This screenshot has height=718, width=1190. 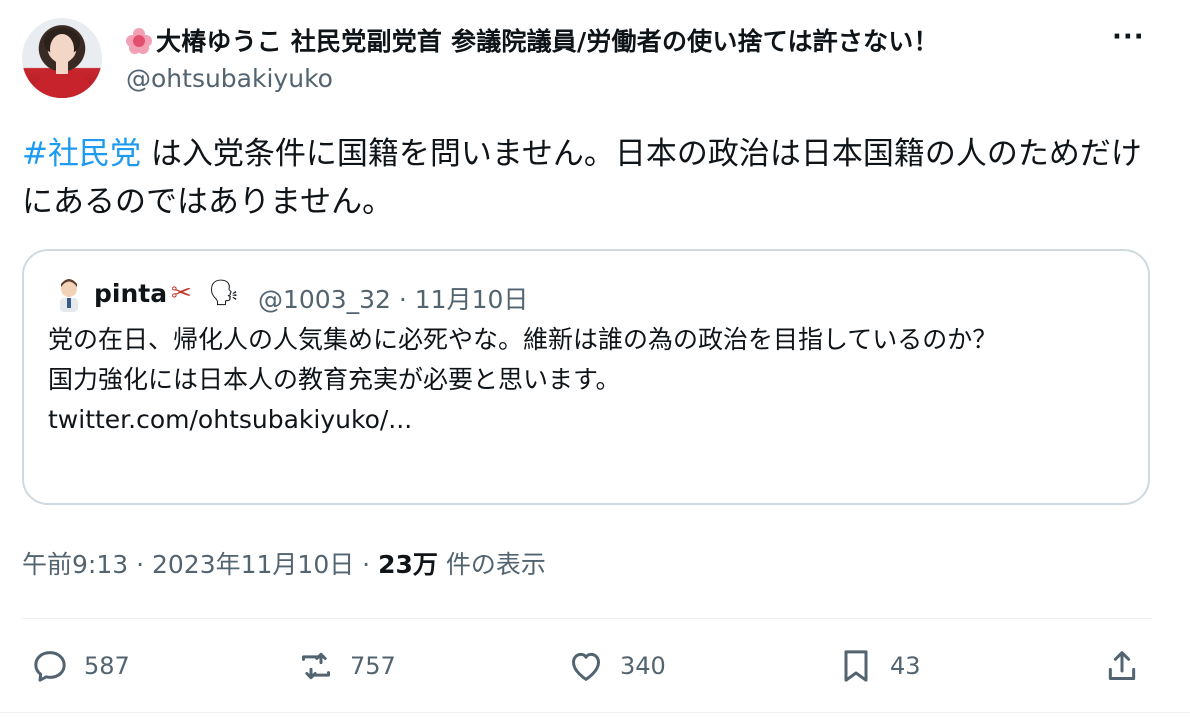 I want to click on quoted-author-name: pinta, so click(x=130, y=293).